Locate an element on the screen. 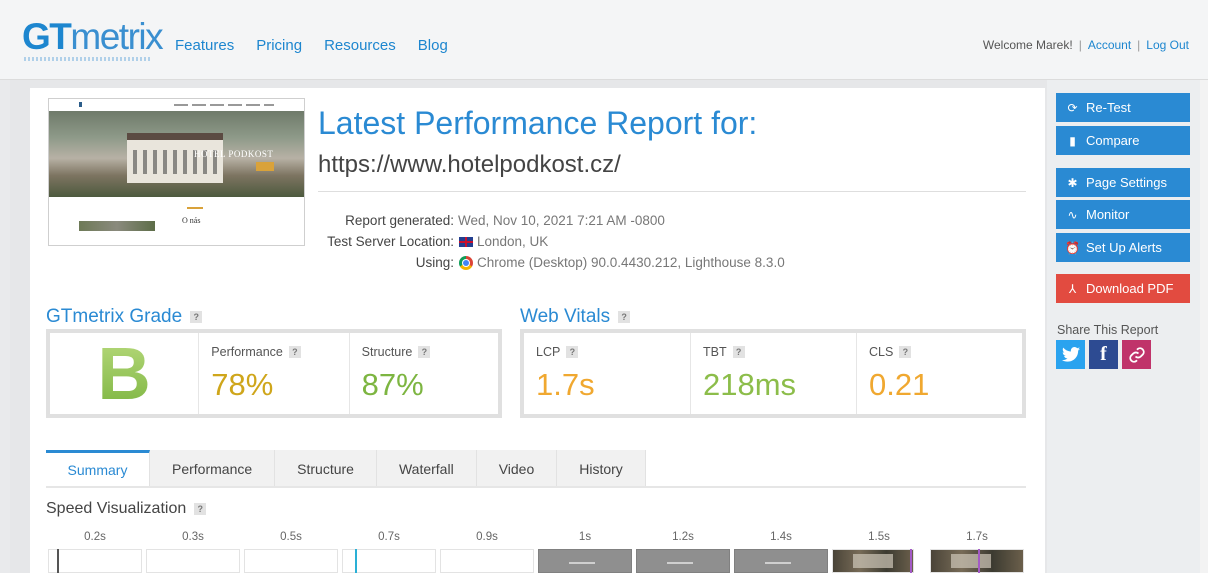  structure-value: 87% is located at coordinates (392, 384).